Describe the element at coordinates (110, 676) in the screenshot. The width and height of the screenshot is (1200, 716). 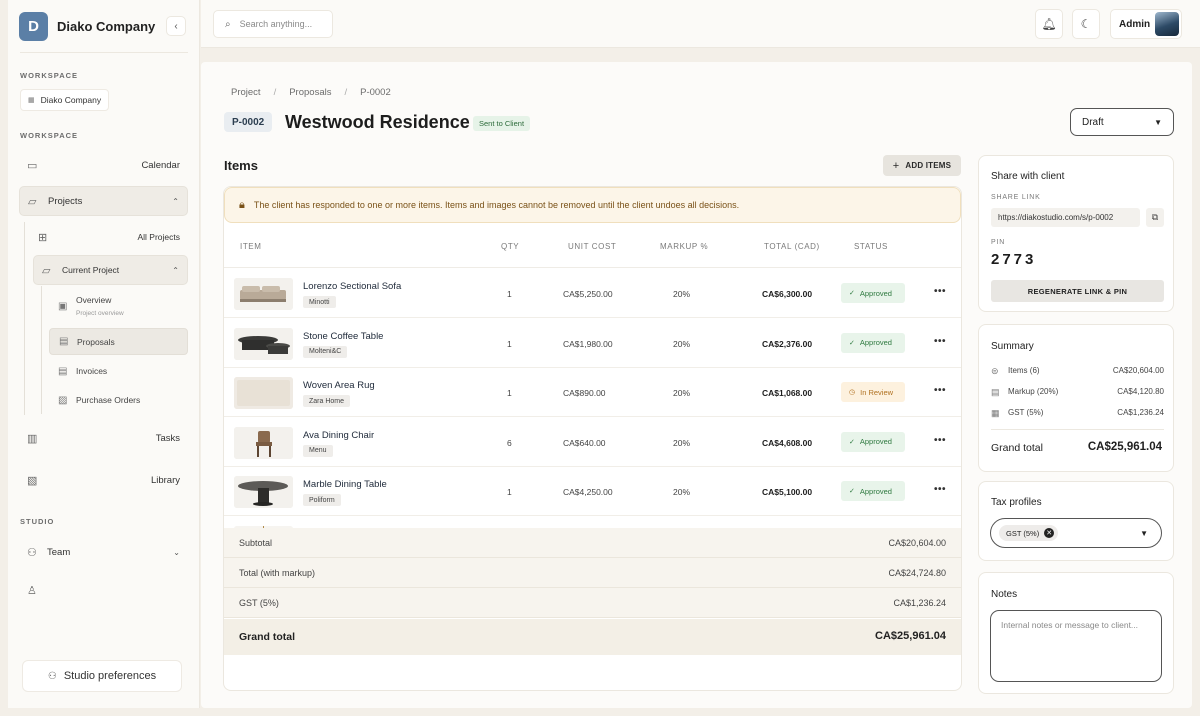
I see `studio-preferences-label: Studio preferences` at that location.